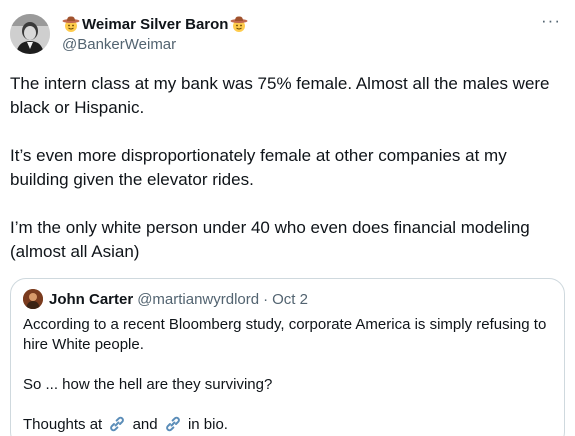 The image size is (575, 436). What do you see at coordinates (287, 425) in the screenshot?
I see `quoted-paragraph: Thoughts at and in bio.` at bounding box center [287, 425].